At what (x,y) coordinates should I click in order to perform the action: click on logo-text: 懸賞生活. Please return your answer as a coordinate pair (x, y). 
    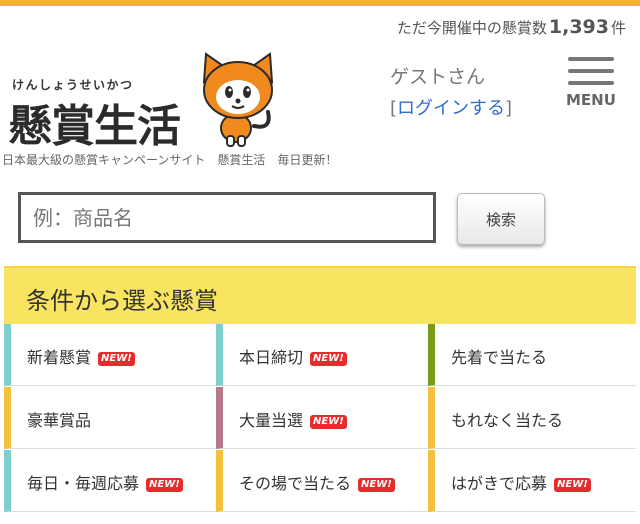
    Looking at the image, I should click on (94, 126).